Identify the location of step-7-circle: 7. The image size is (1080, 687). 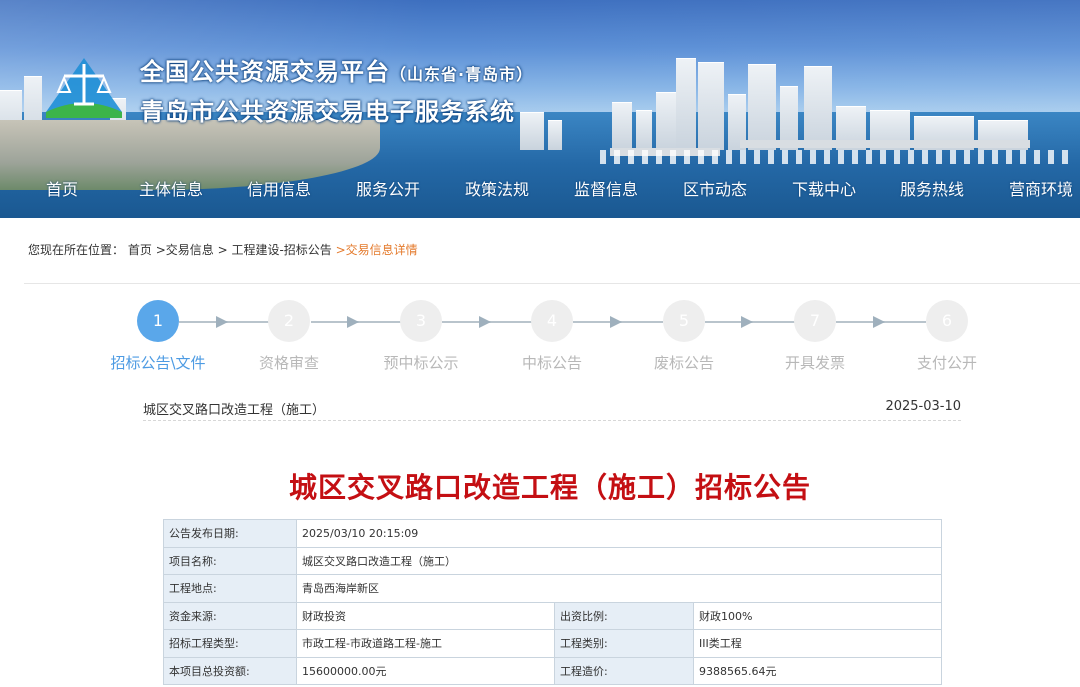
(815, 321).